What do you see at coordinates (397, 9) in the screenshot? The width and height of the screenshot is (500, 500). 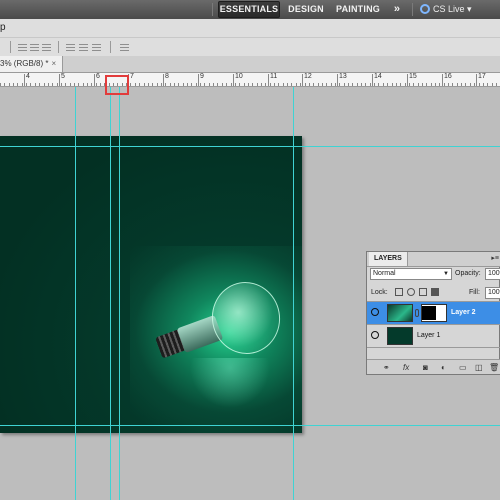 I see `more-workspaces-icon: »` at bounding box center [397, 9].